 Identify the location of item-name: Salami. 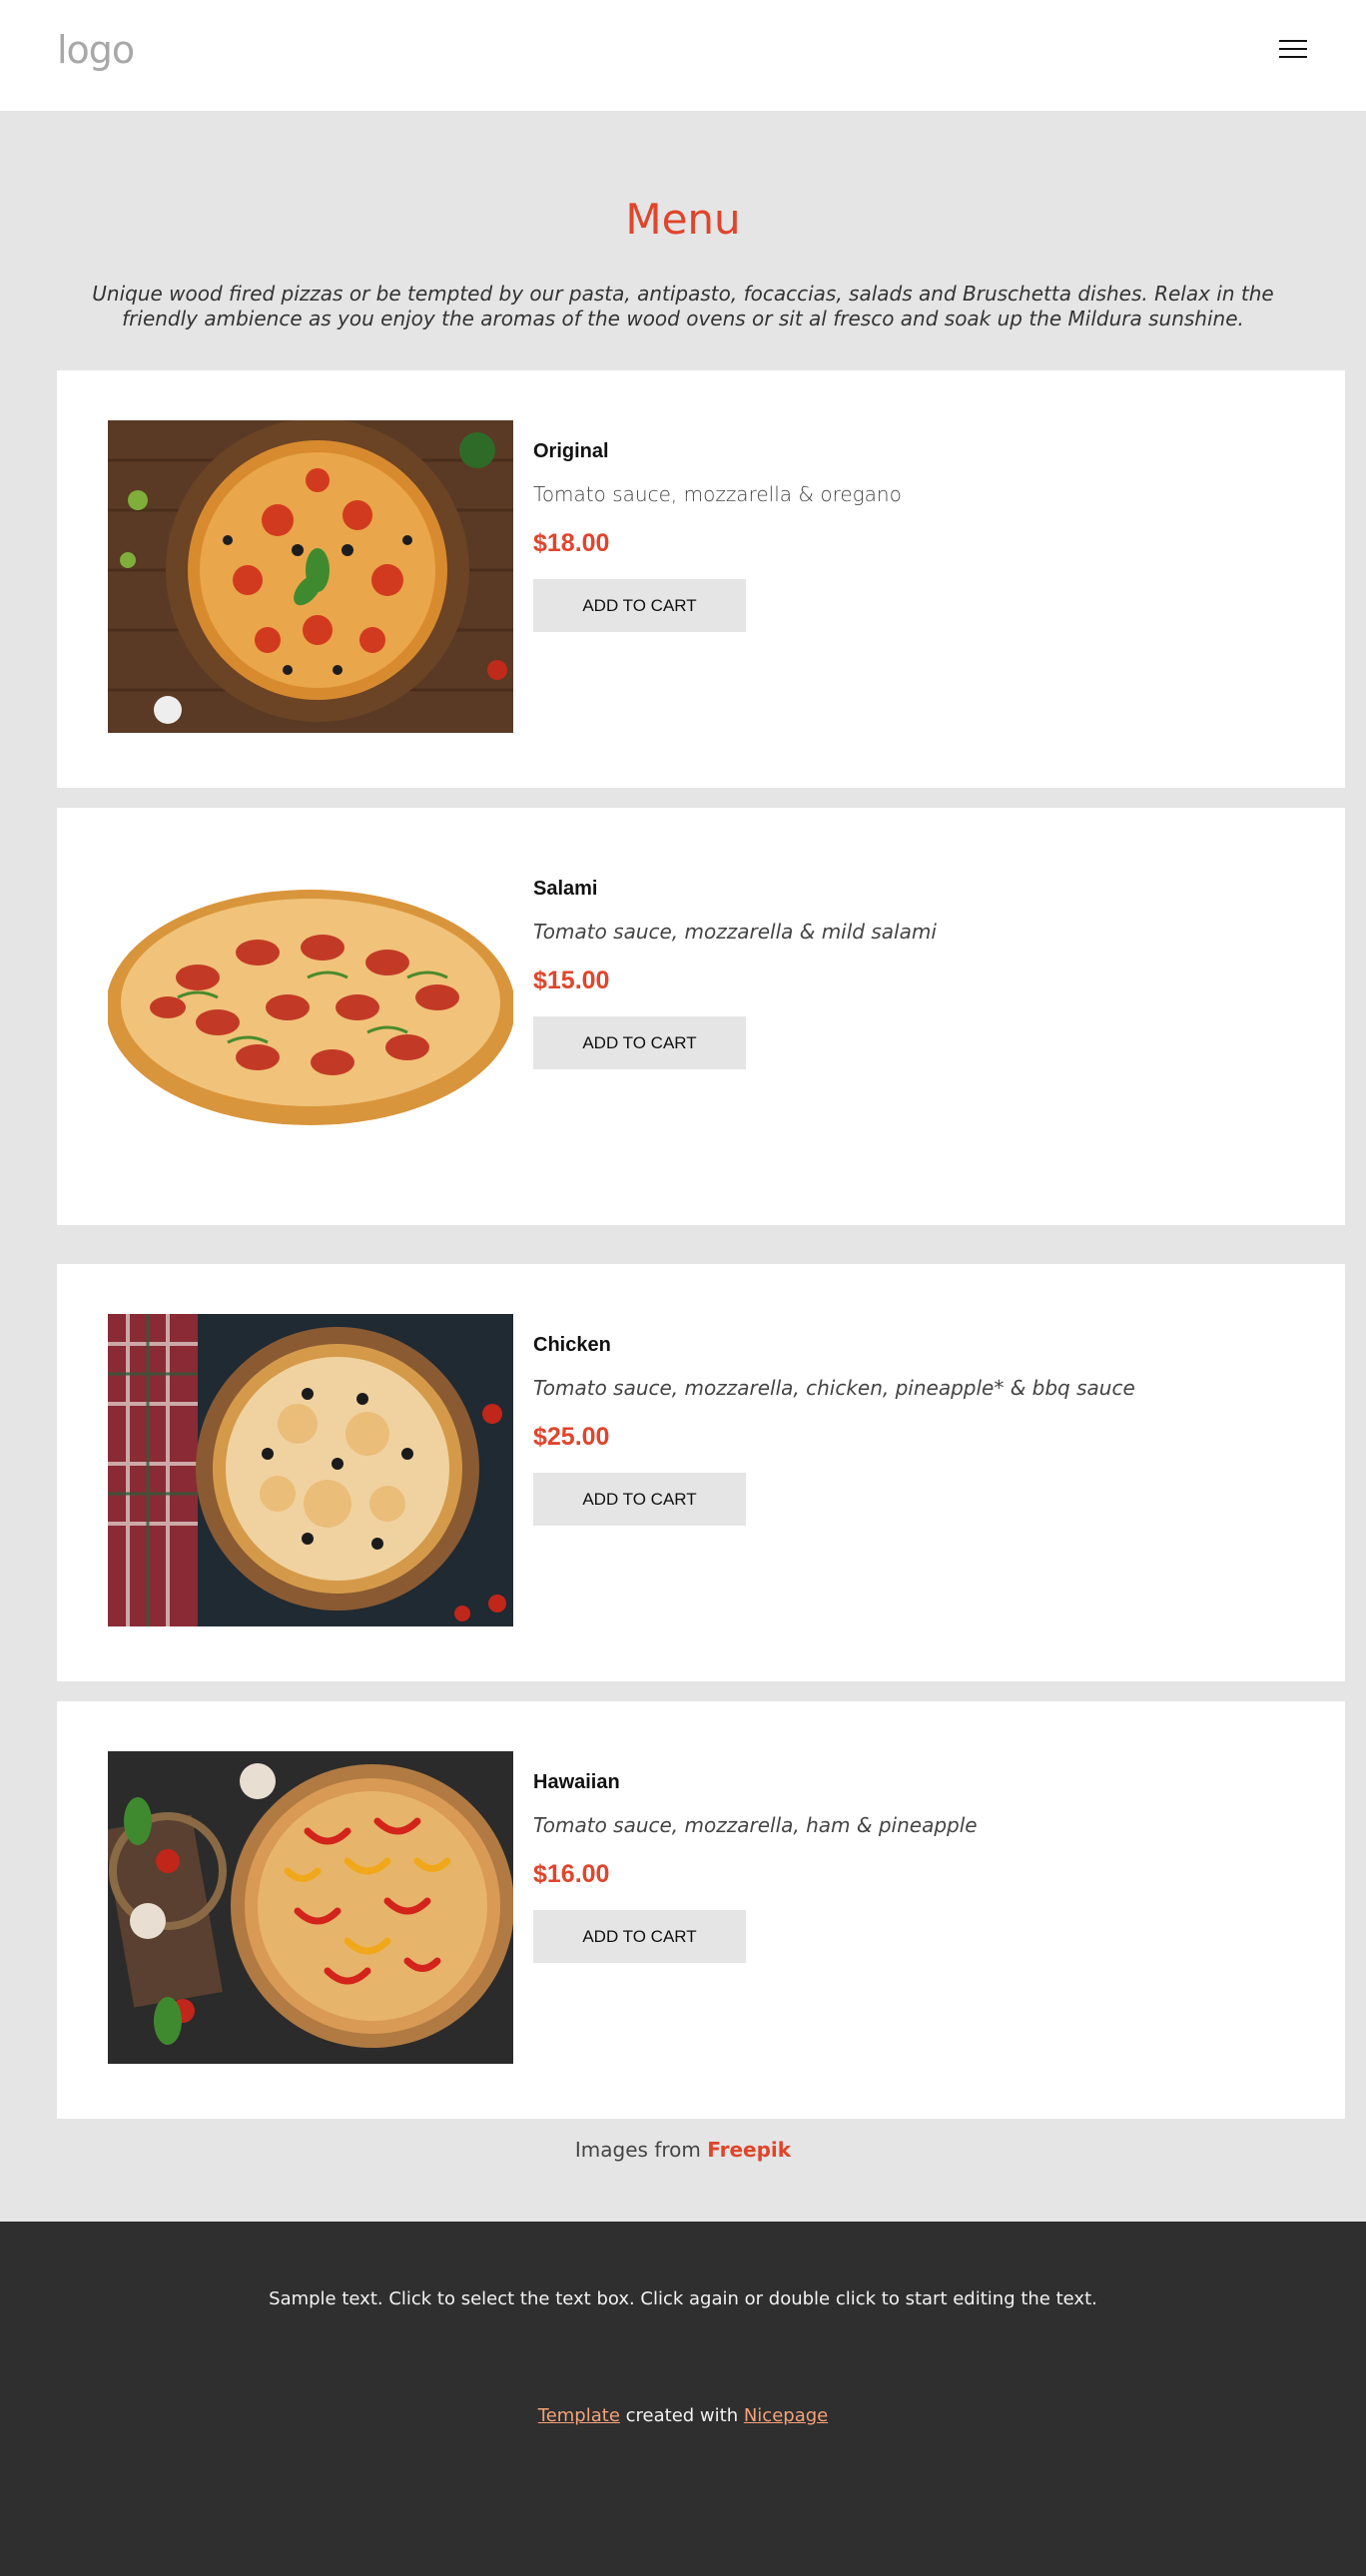
(565, 889).